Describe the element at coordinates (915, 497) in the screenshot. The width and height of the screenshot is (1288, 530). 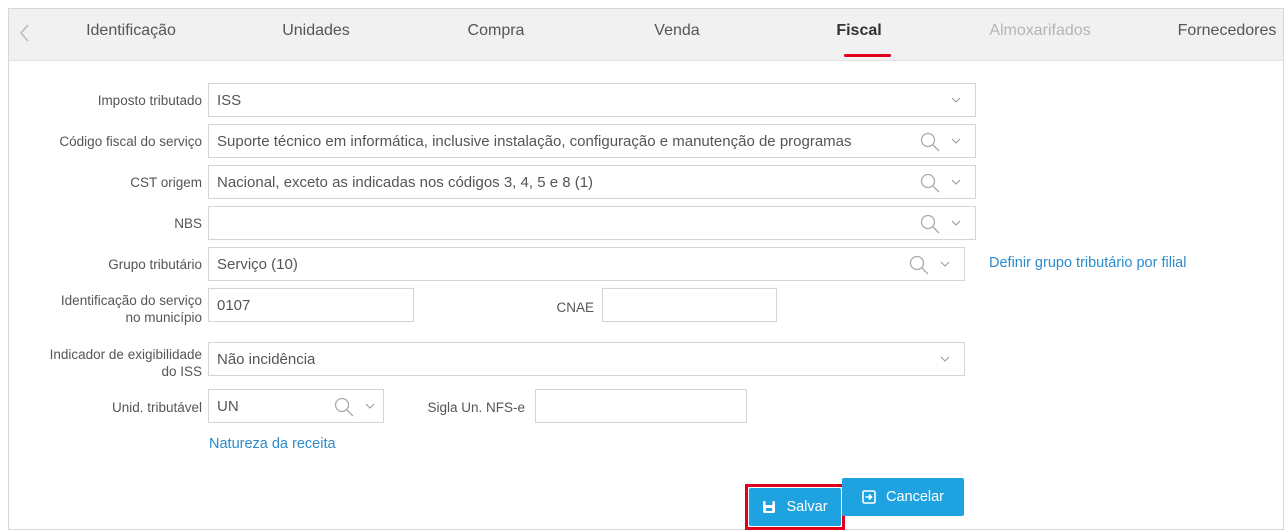
I see `cancel-label: Cancelar` at that location.